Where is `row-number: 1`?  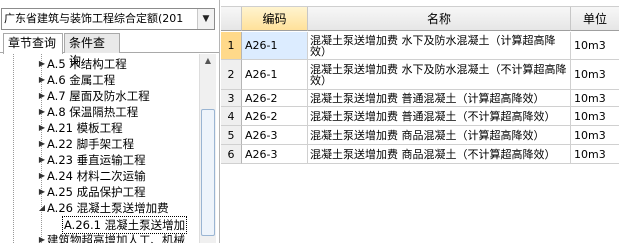 row-number: 1 is located at coordinates (231, 46).